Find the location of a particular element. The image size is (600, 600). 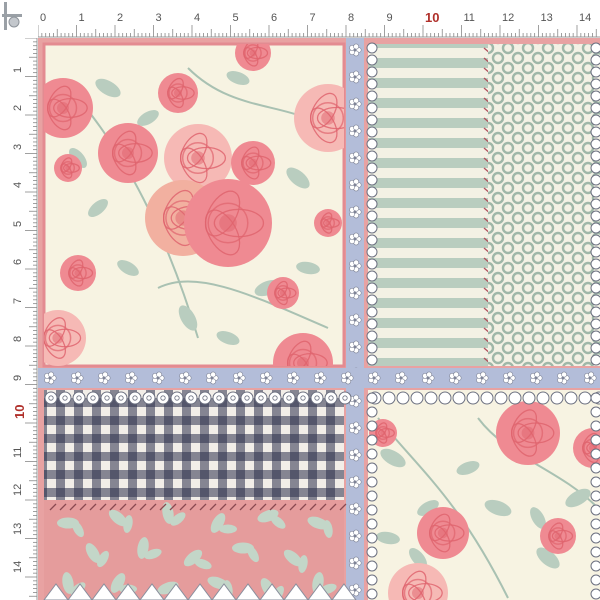

leaf-motif is located at coordinates (228, 529).